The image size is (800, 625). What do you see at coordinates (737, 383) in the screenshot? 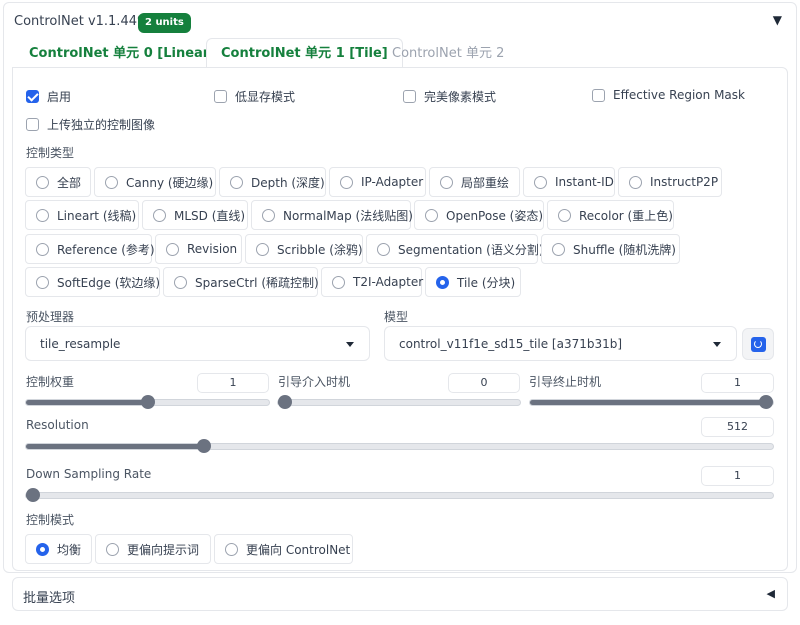
I see `end-step-input: 1` at bounding box center [737, 383].